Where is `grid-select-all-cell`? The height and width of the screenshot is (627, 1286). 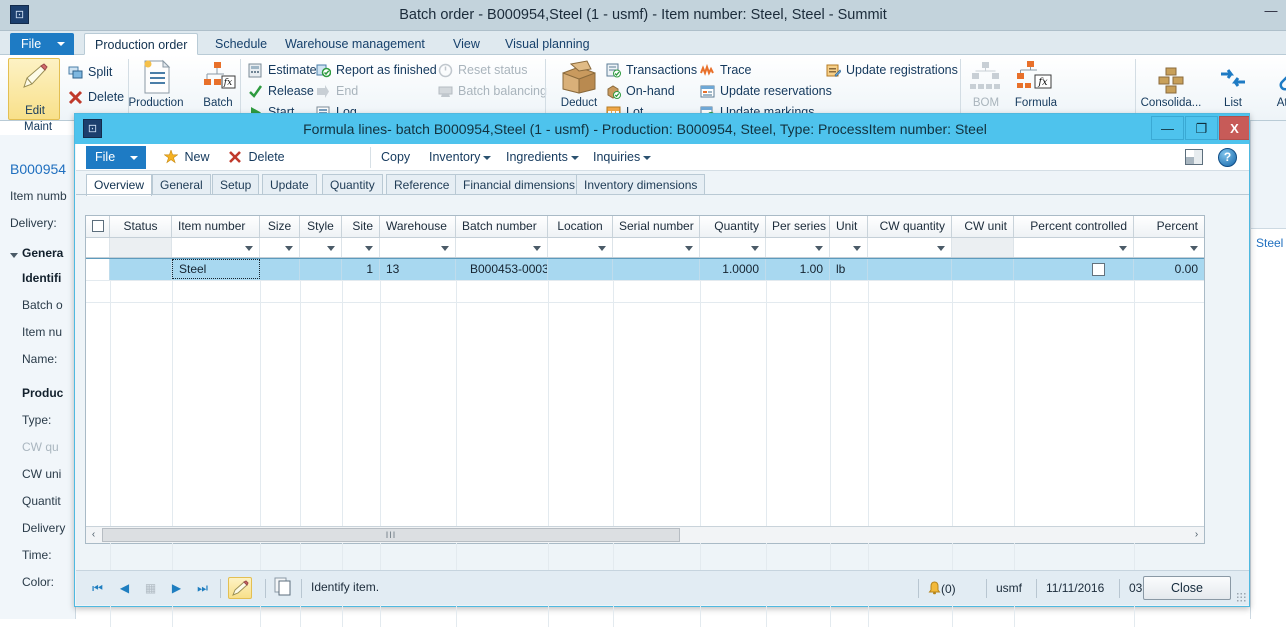 grid-select-all-cell is located at coordinates (98, 226).